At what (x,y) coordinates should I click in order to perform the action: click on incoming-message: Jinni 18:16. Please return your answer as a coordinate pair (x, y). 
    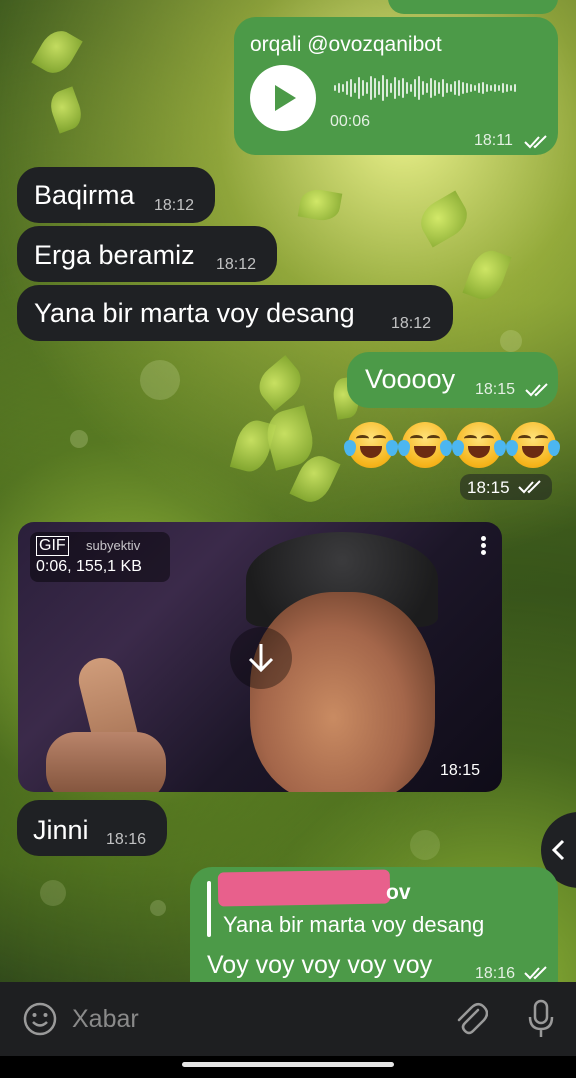
    Looking at the image, I should click on (92, 828).